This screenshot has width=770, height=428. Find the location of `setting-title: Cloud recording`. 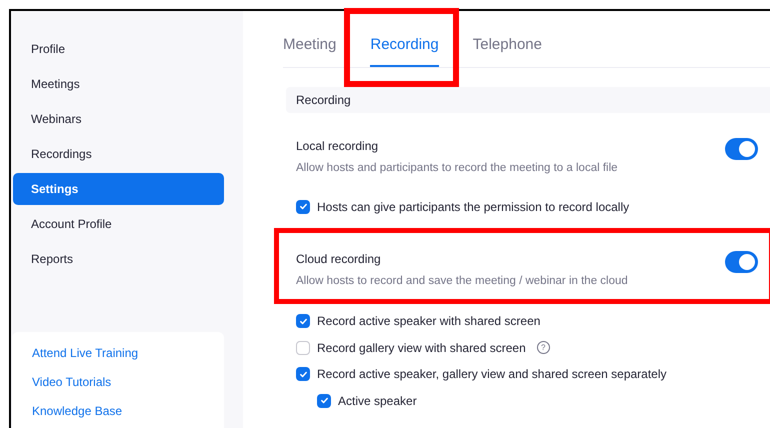

setting-title: Cloud recording is located at coordinates (339, 259).